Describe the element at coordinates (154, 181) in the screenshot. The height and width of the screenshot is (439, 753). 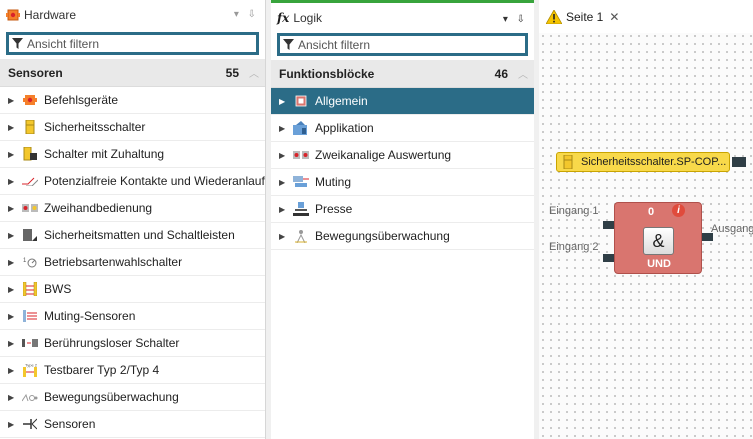
I see `hardware-item-label: Potenzialfreie Kontakte und Wiederanlauf` at that location.